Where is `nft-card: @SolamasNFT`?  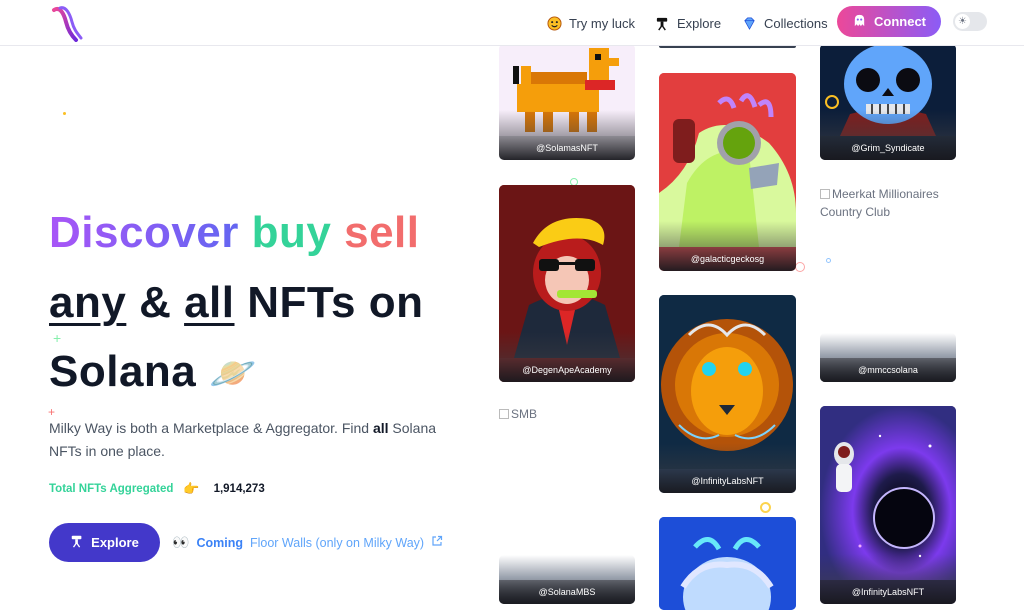
nft-card: @SolamasNFT is located at coordinates (567, 102).